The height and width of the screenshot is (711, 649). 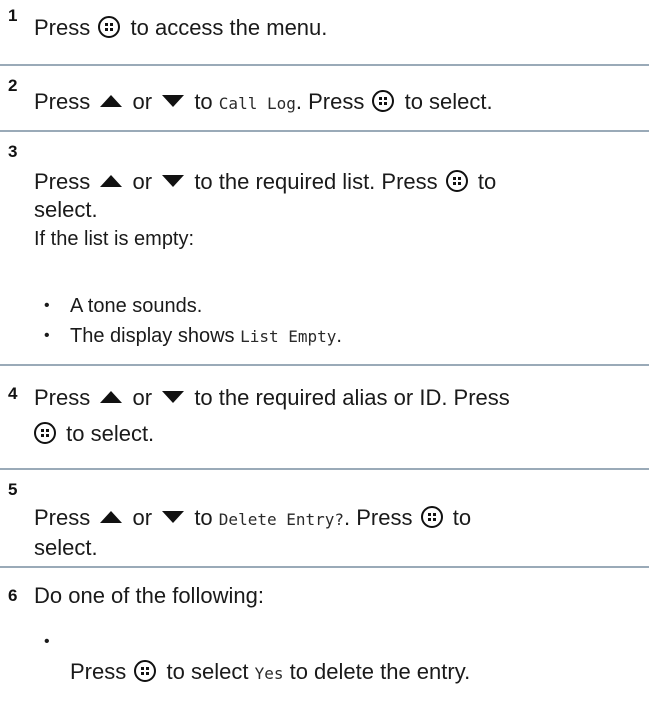 What do you see at coordinates (13, 85) in the screenshot?
I see `step-number: 2` at bounding box center [13, 85].